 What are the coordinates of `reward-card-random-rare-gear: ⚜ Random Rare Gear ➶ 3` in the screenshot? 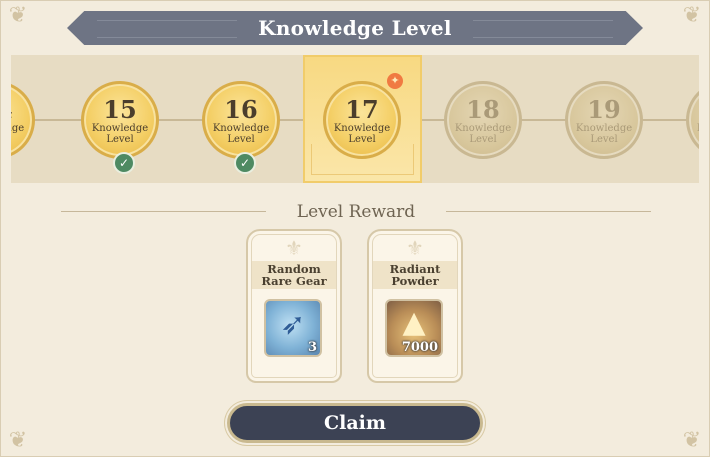 It's located at (294, 306).